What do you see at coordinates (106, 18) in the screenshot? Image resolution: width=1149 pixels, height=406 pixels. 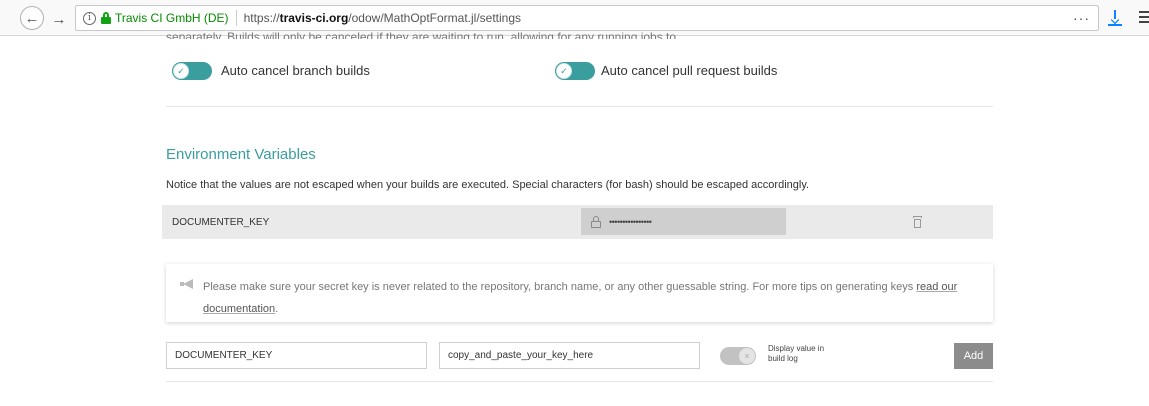 I see `lock-icon` at bounding box center [106, 18].